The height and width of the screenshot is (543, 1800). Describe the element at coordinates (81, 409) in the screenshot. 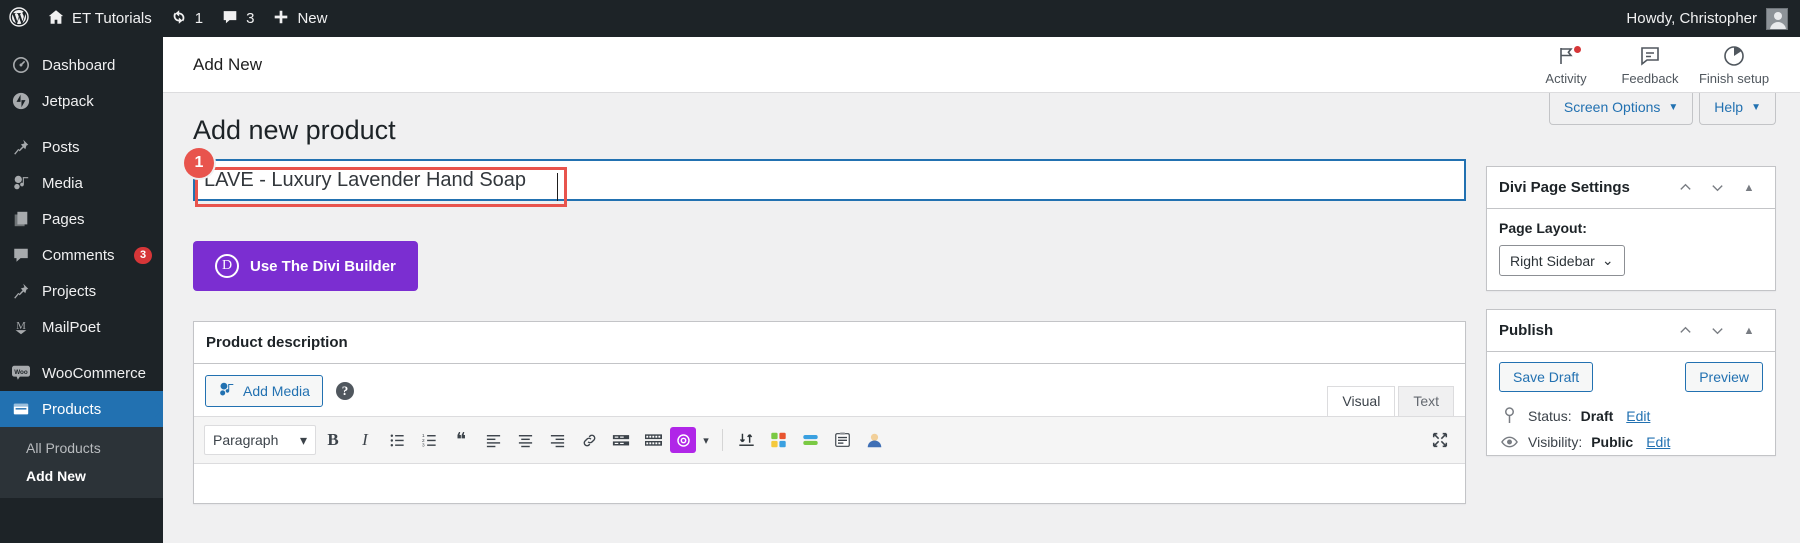

I see `sidebar-item-products: Products` at that location.